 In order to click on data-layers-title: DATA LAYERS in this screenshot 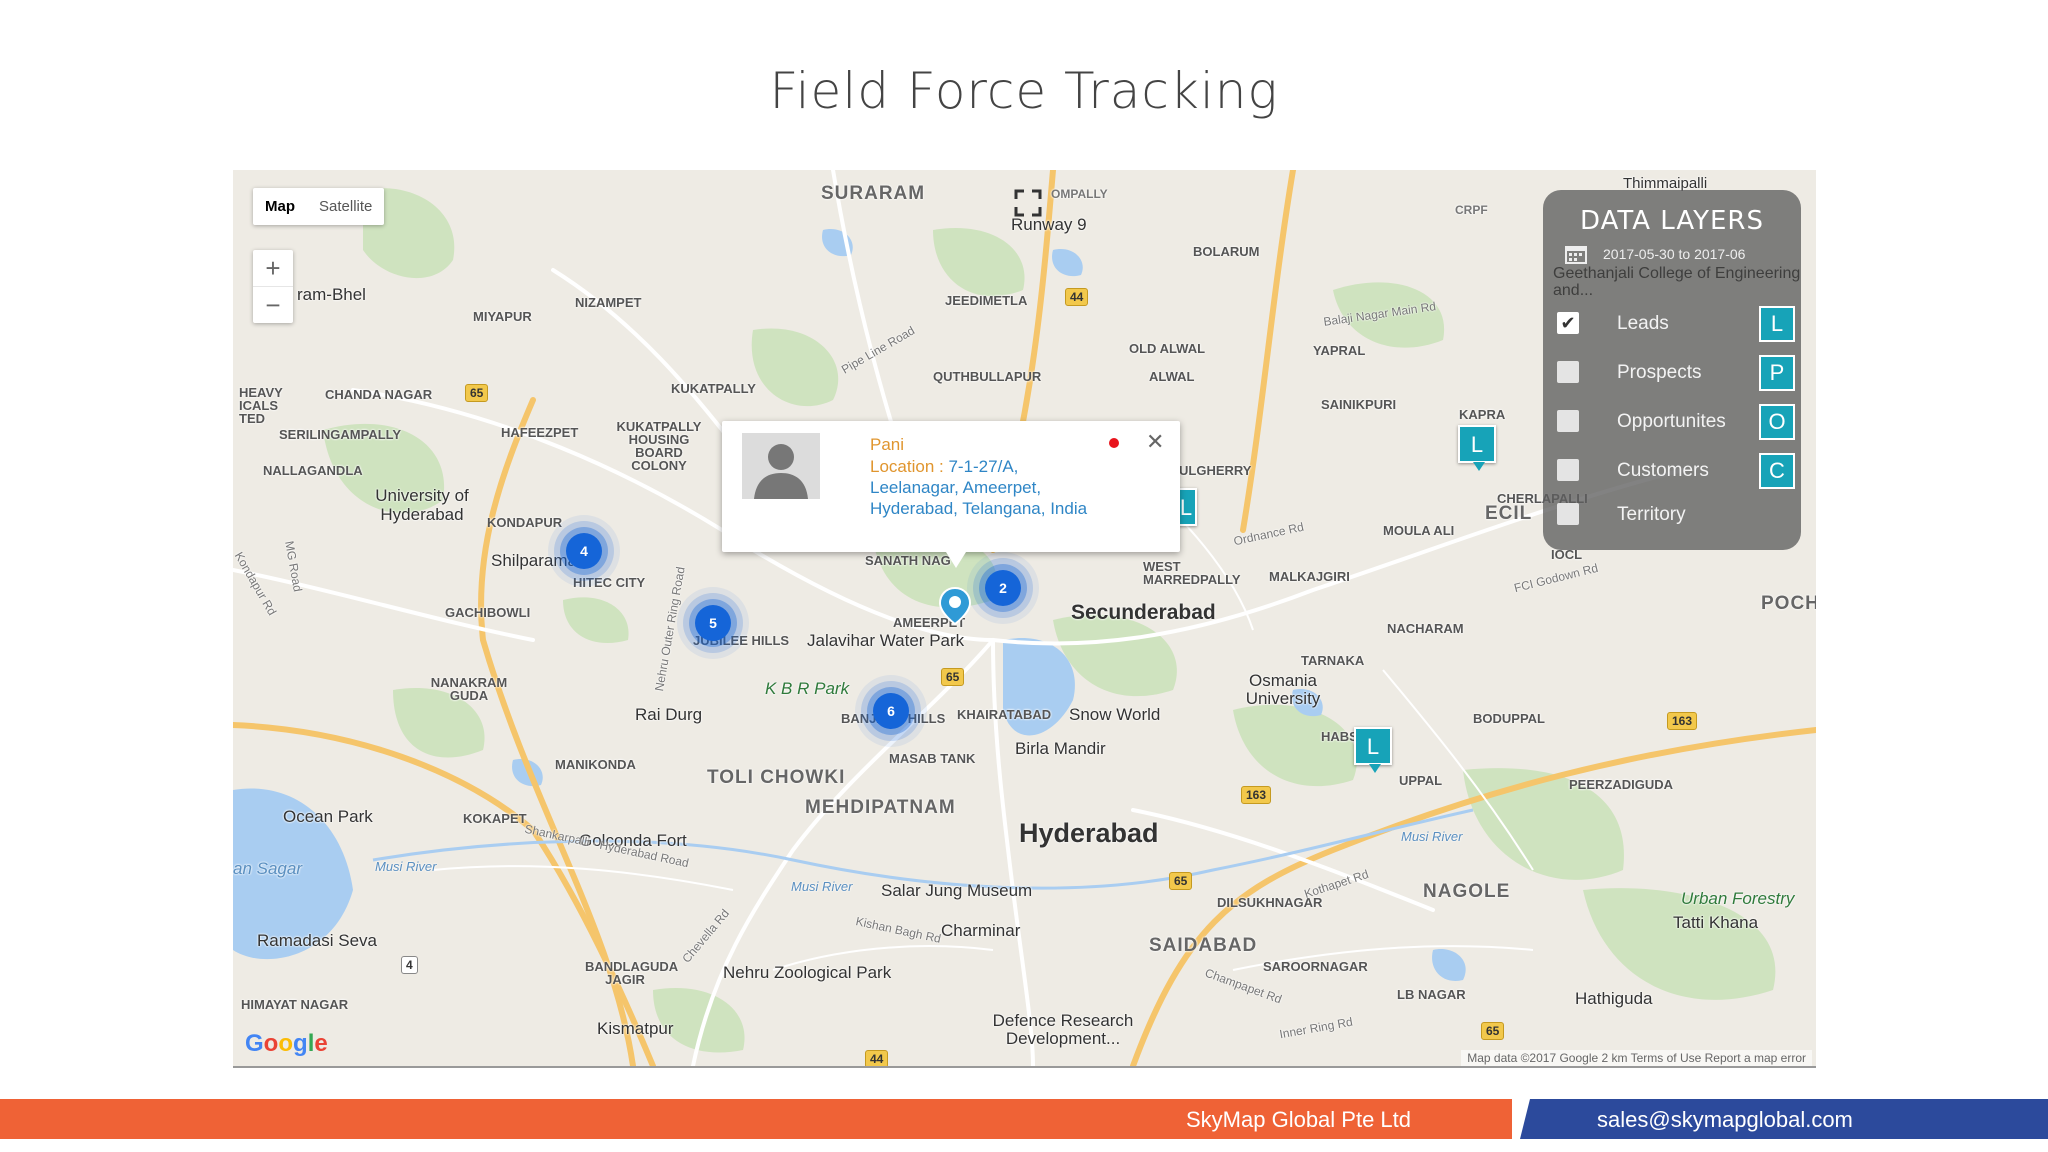, I will do `click(1672, 221)`.